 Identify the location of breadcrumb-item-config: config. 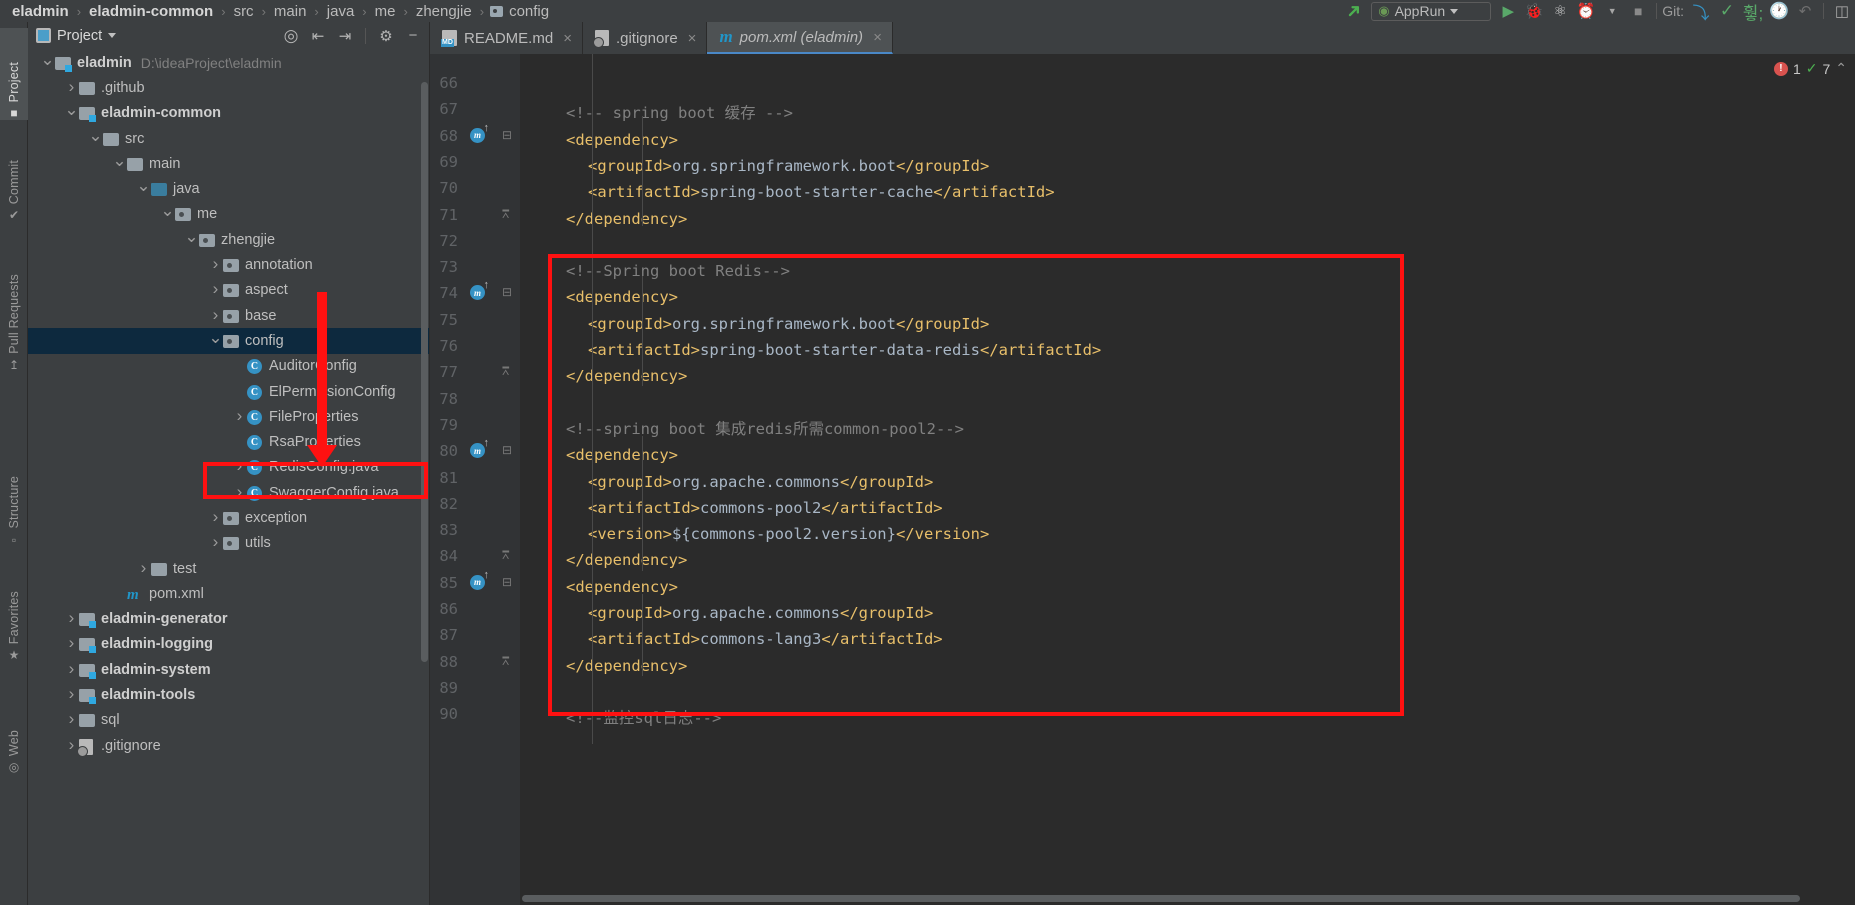
(520, 11).